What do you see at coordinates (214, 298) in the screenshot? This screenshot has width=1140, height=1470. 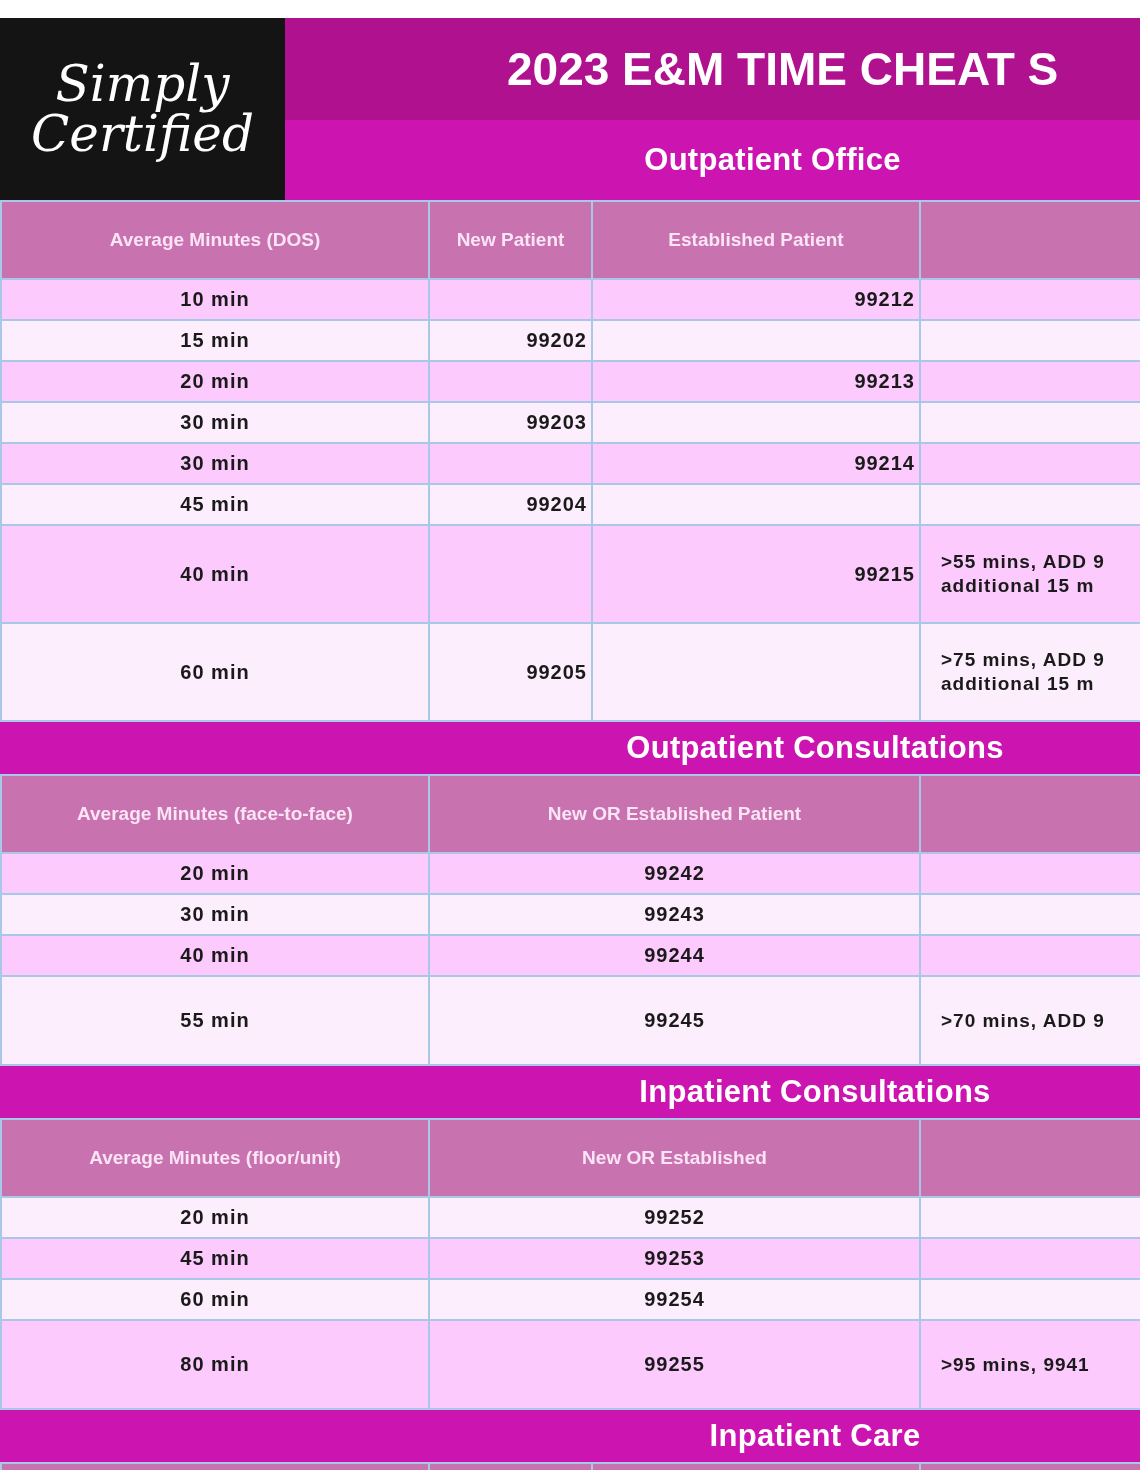 I see `table-cell: 10 min` at bounding box center [214, 298].